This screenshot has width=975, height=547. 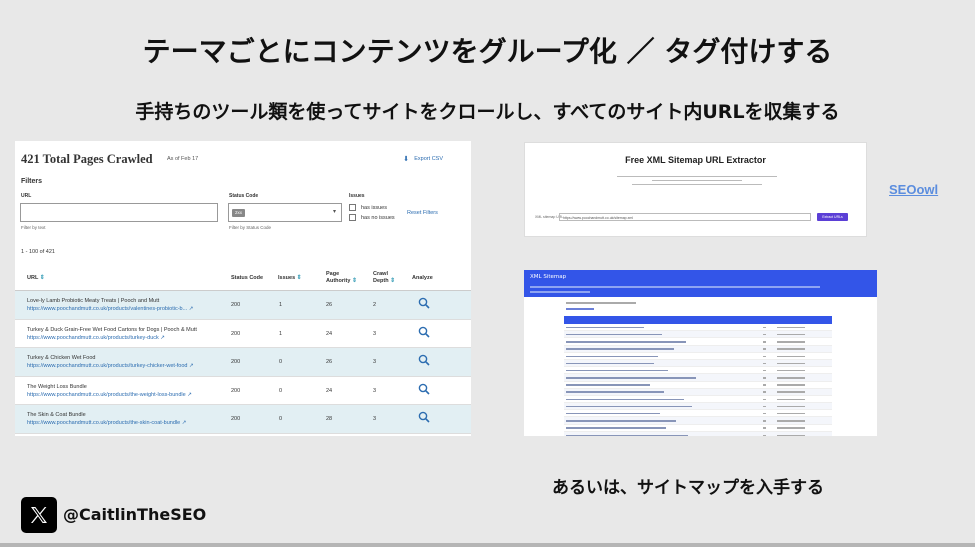 What do you see at coordinates (334, 212) in the screenshot?
I see `chevron-down-icon: ▾` at bounding box center [334, 212].